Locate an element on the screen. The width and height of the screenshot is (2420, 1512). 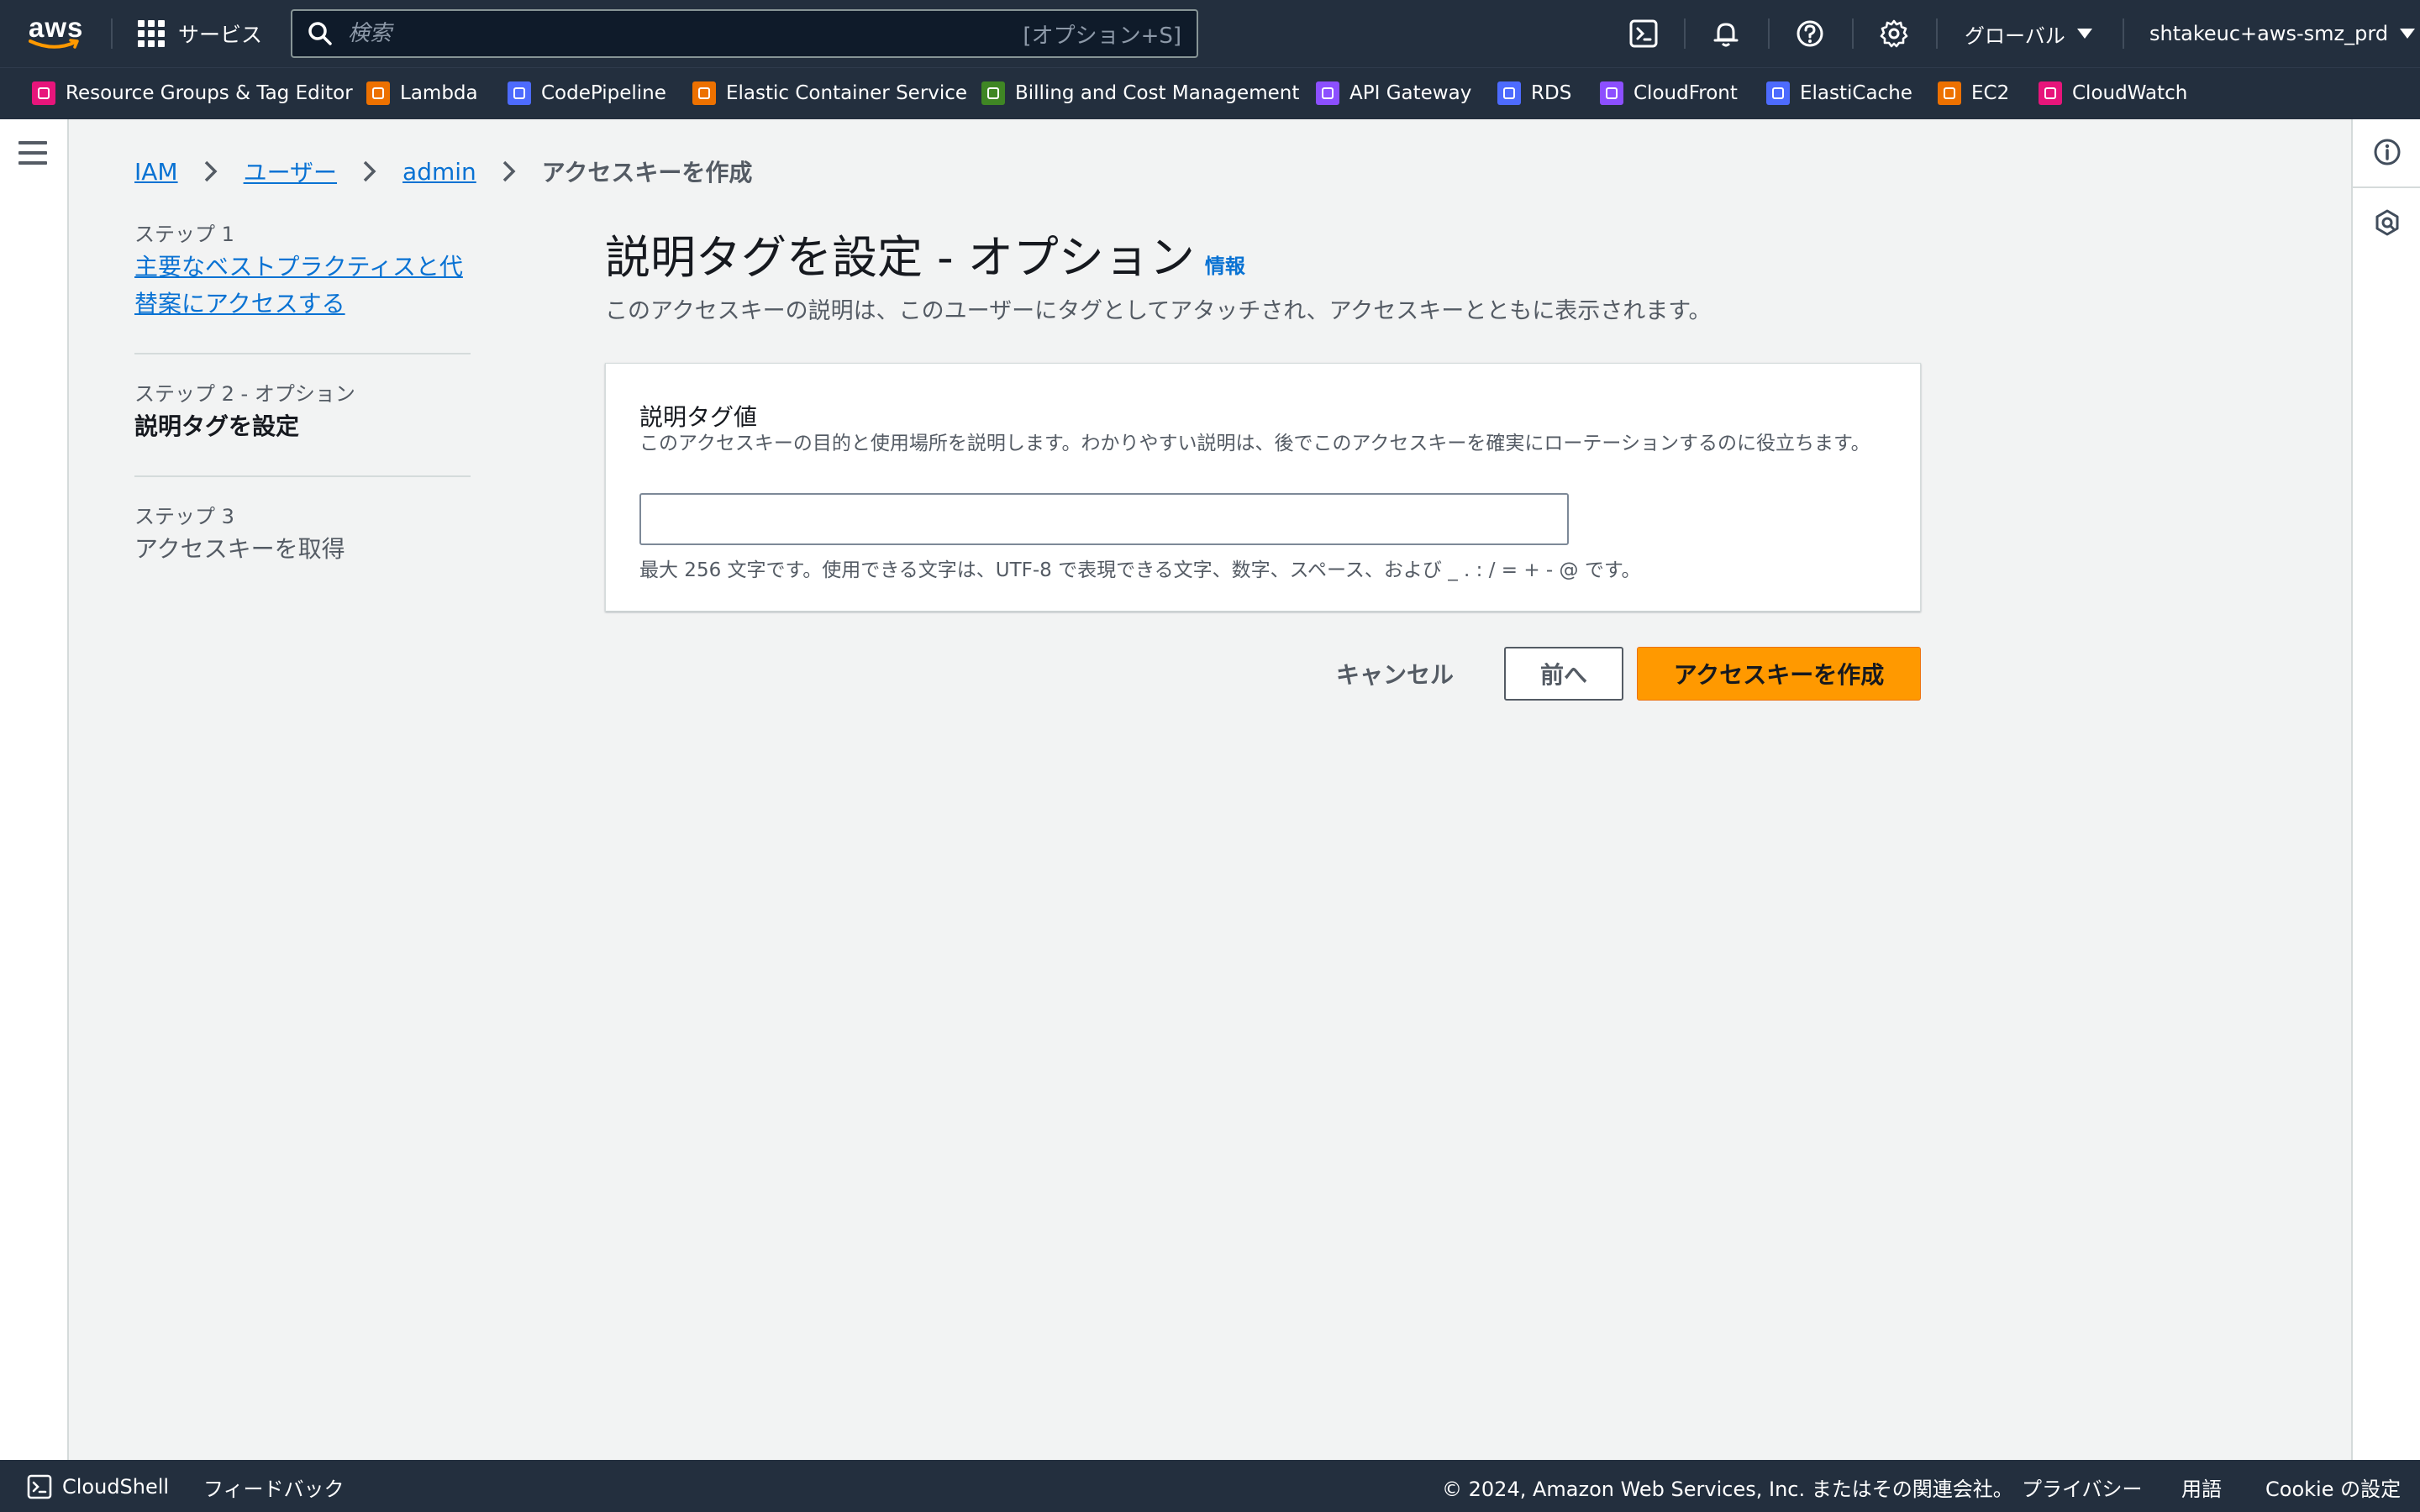
lambda-icon is located at coordinates (378, 93).